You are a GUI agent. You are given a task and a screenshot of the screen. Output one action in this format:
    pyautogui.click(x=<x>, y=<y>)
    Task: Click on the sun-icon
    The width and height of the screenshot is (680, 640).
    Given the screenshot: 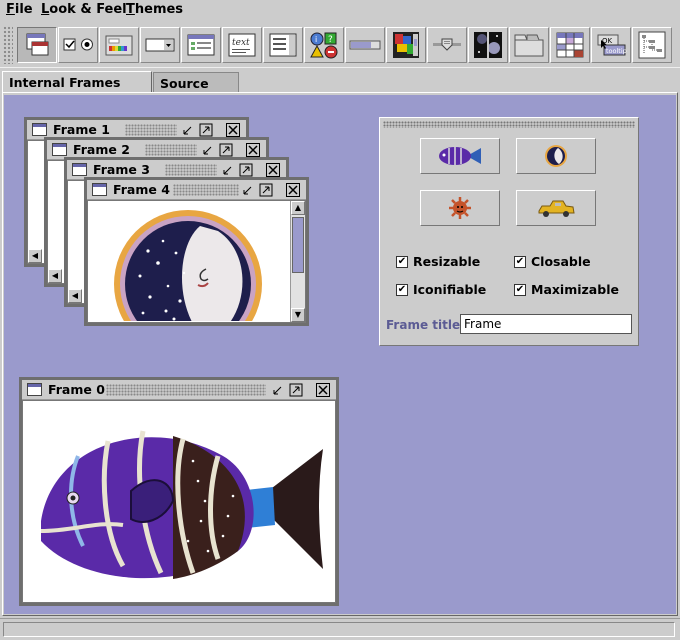 What is the action you would take?
    pyautogui.click(x=460, y=208)
    